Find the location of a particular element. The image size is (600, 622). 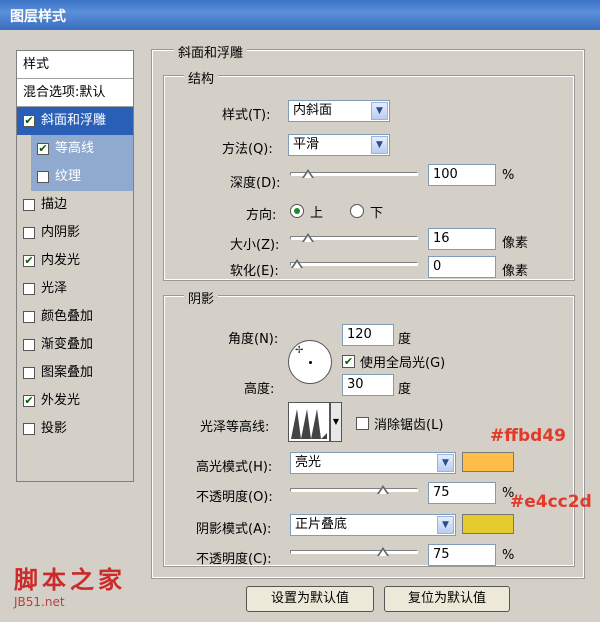

shadow-opacity-label: 不透明度(C): is located at coordinates (234, 559).